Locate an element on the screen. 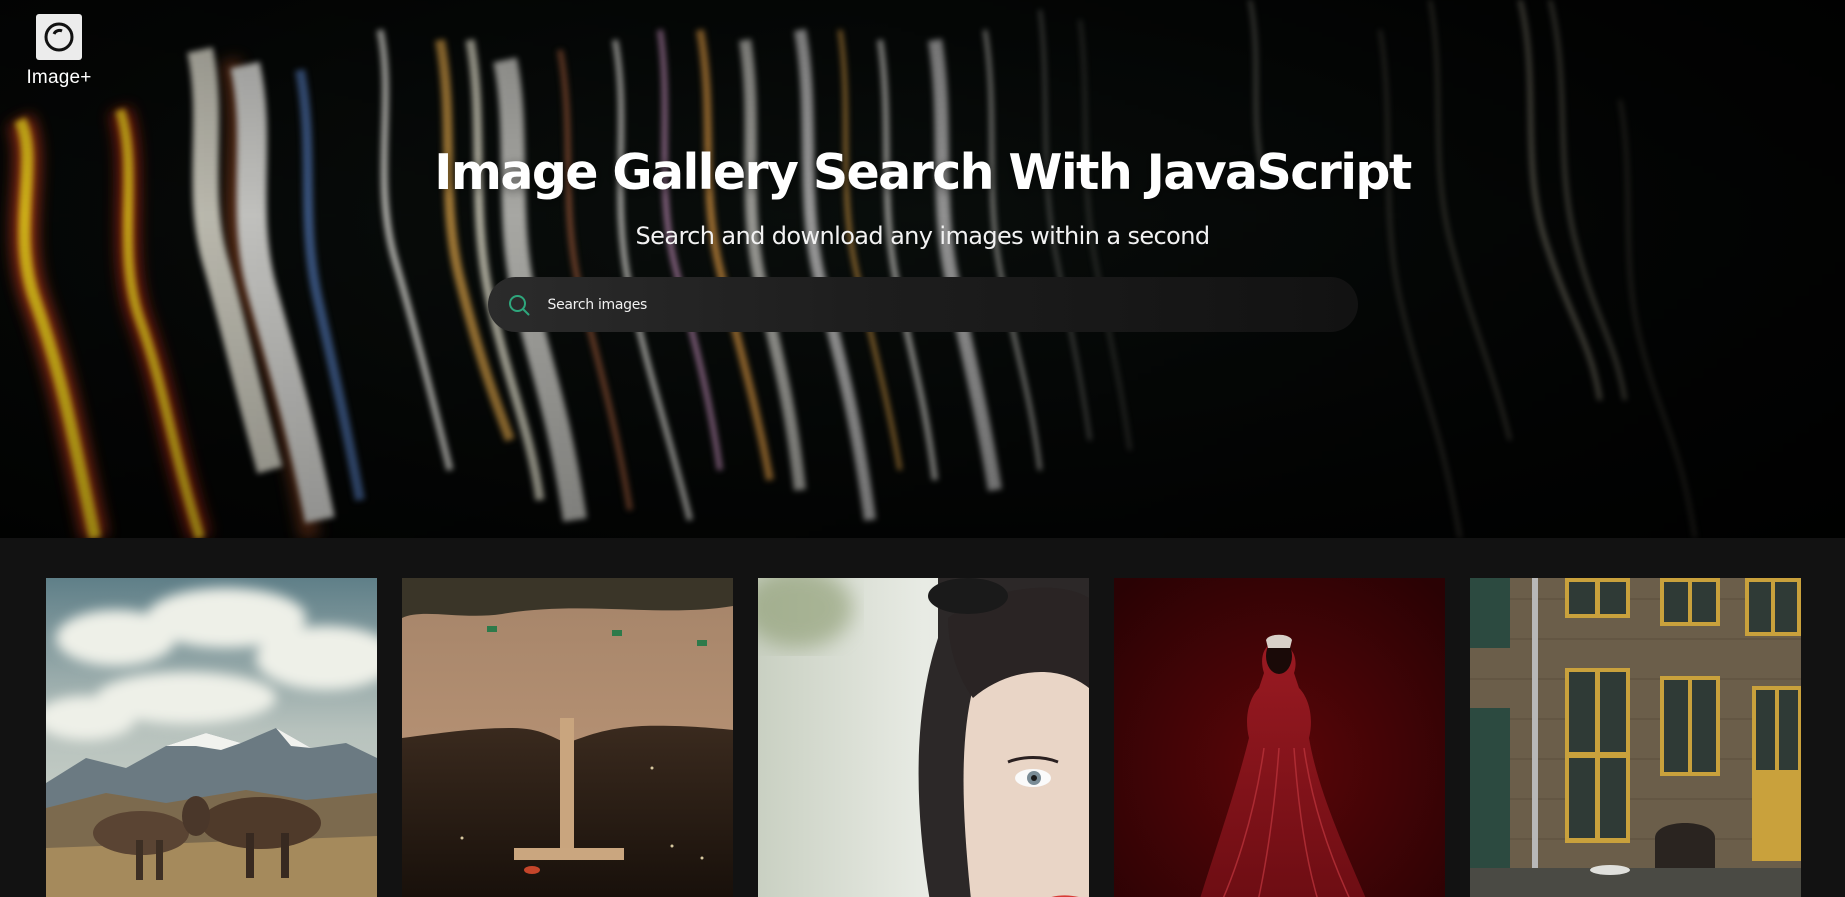 Image resolution: width=1845 pixels, height=897 pixels. red-dress-figure-photo is located at coordinates (1279, 737).